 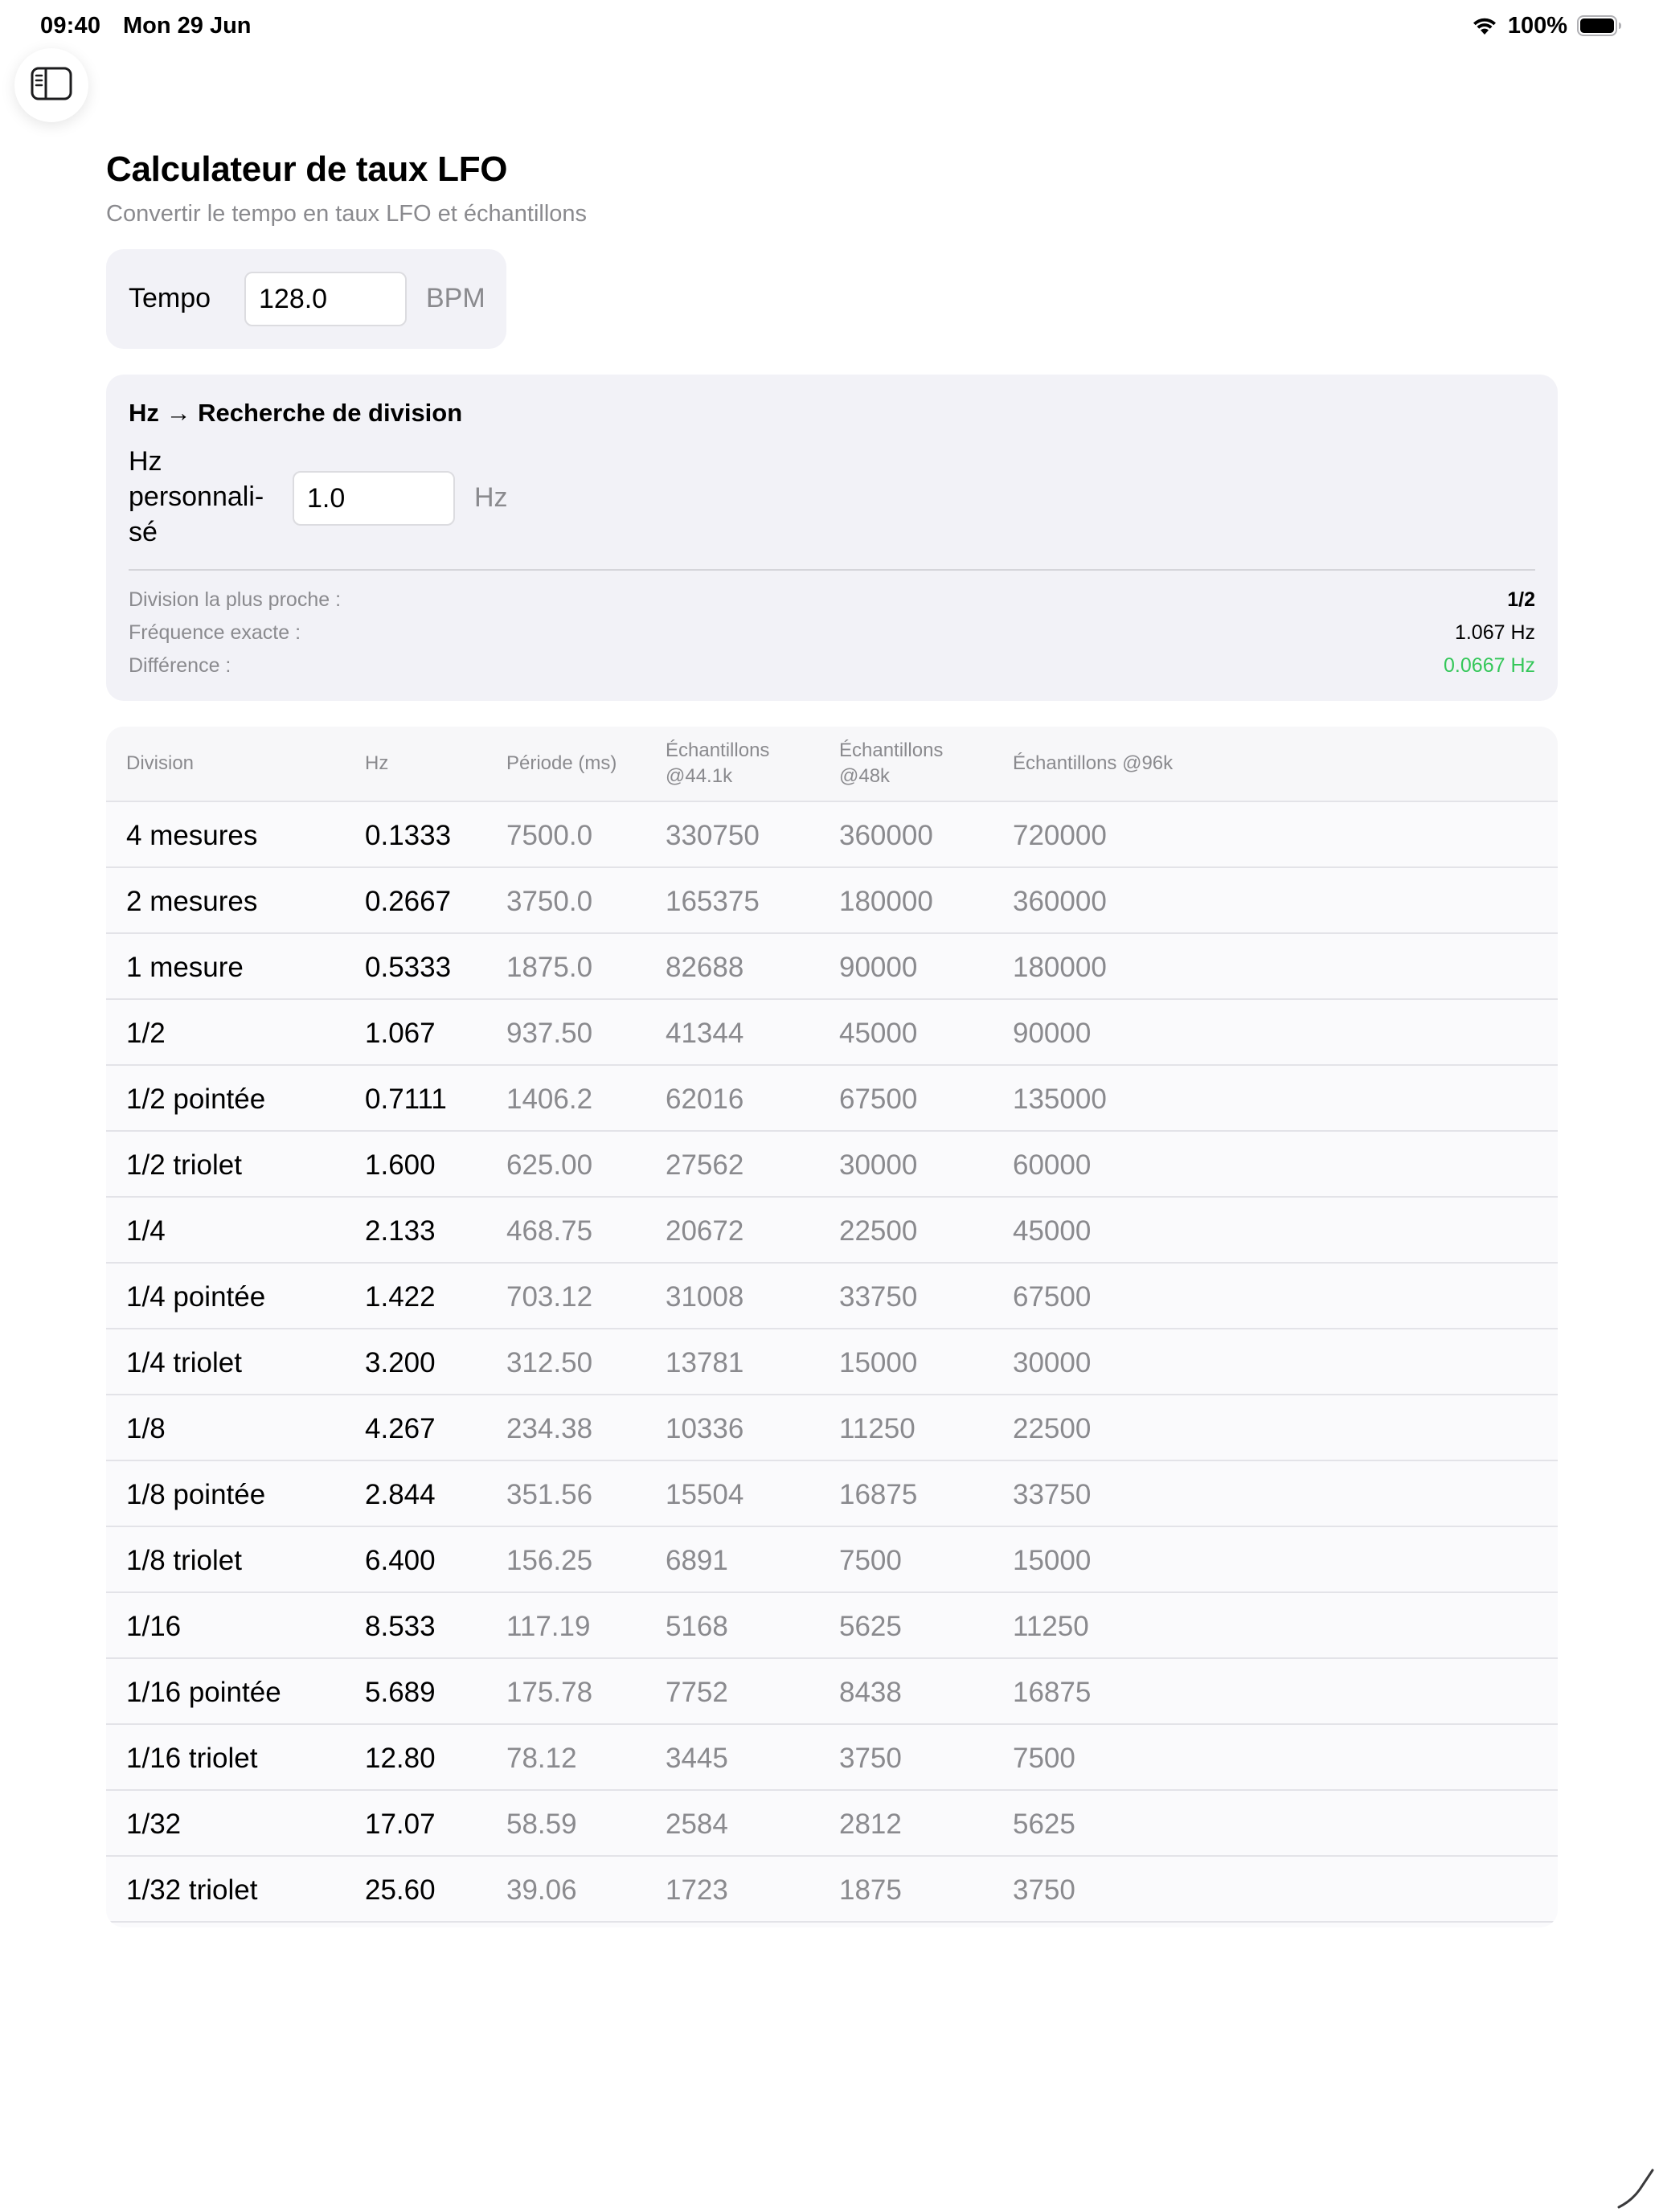 I want to click on cell-period: 117.19, so click(x=548, y=1626).